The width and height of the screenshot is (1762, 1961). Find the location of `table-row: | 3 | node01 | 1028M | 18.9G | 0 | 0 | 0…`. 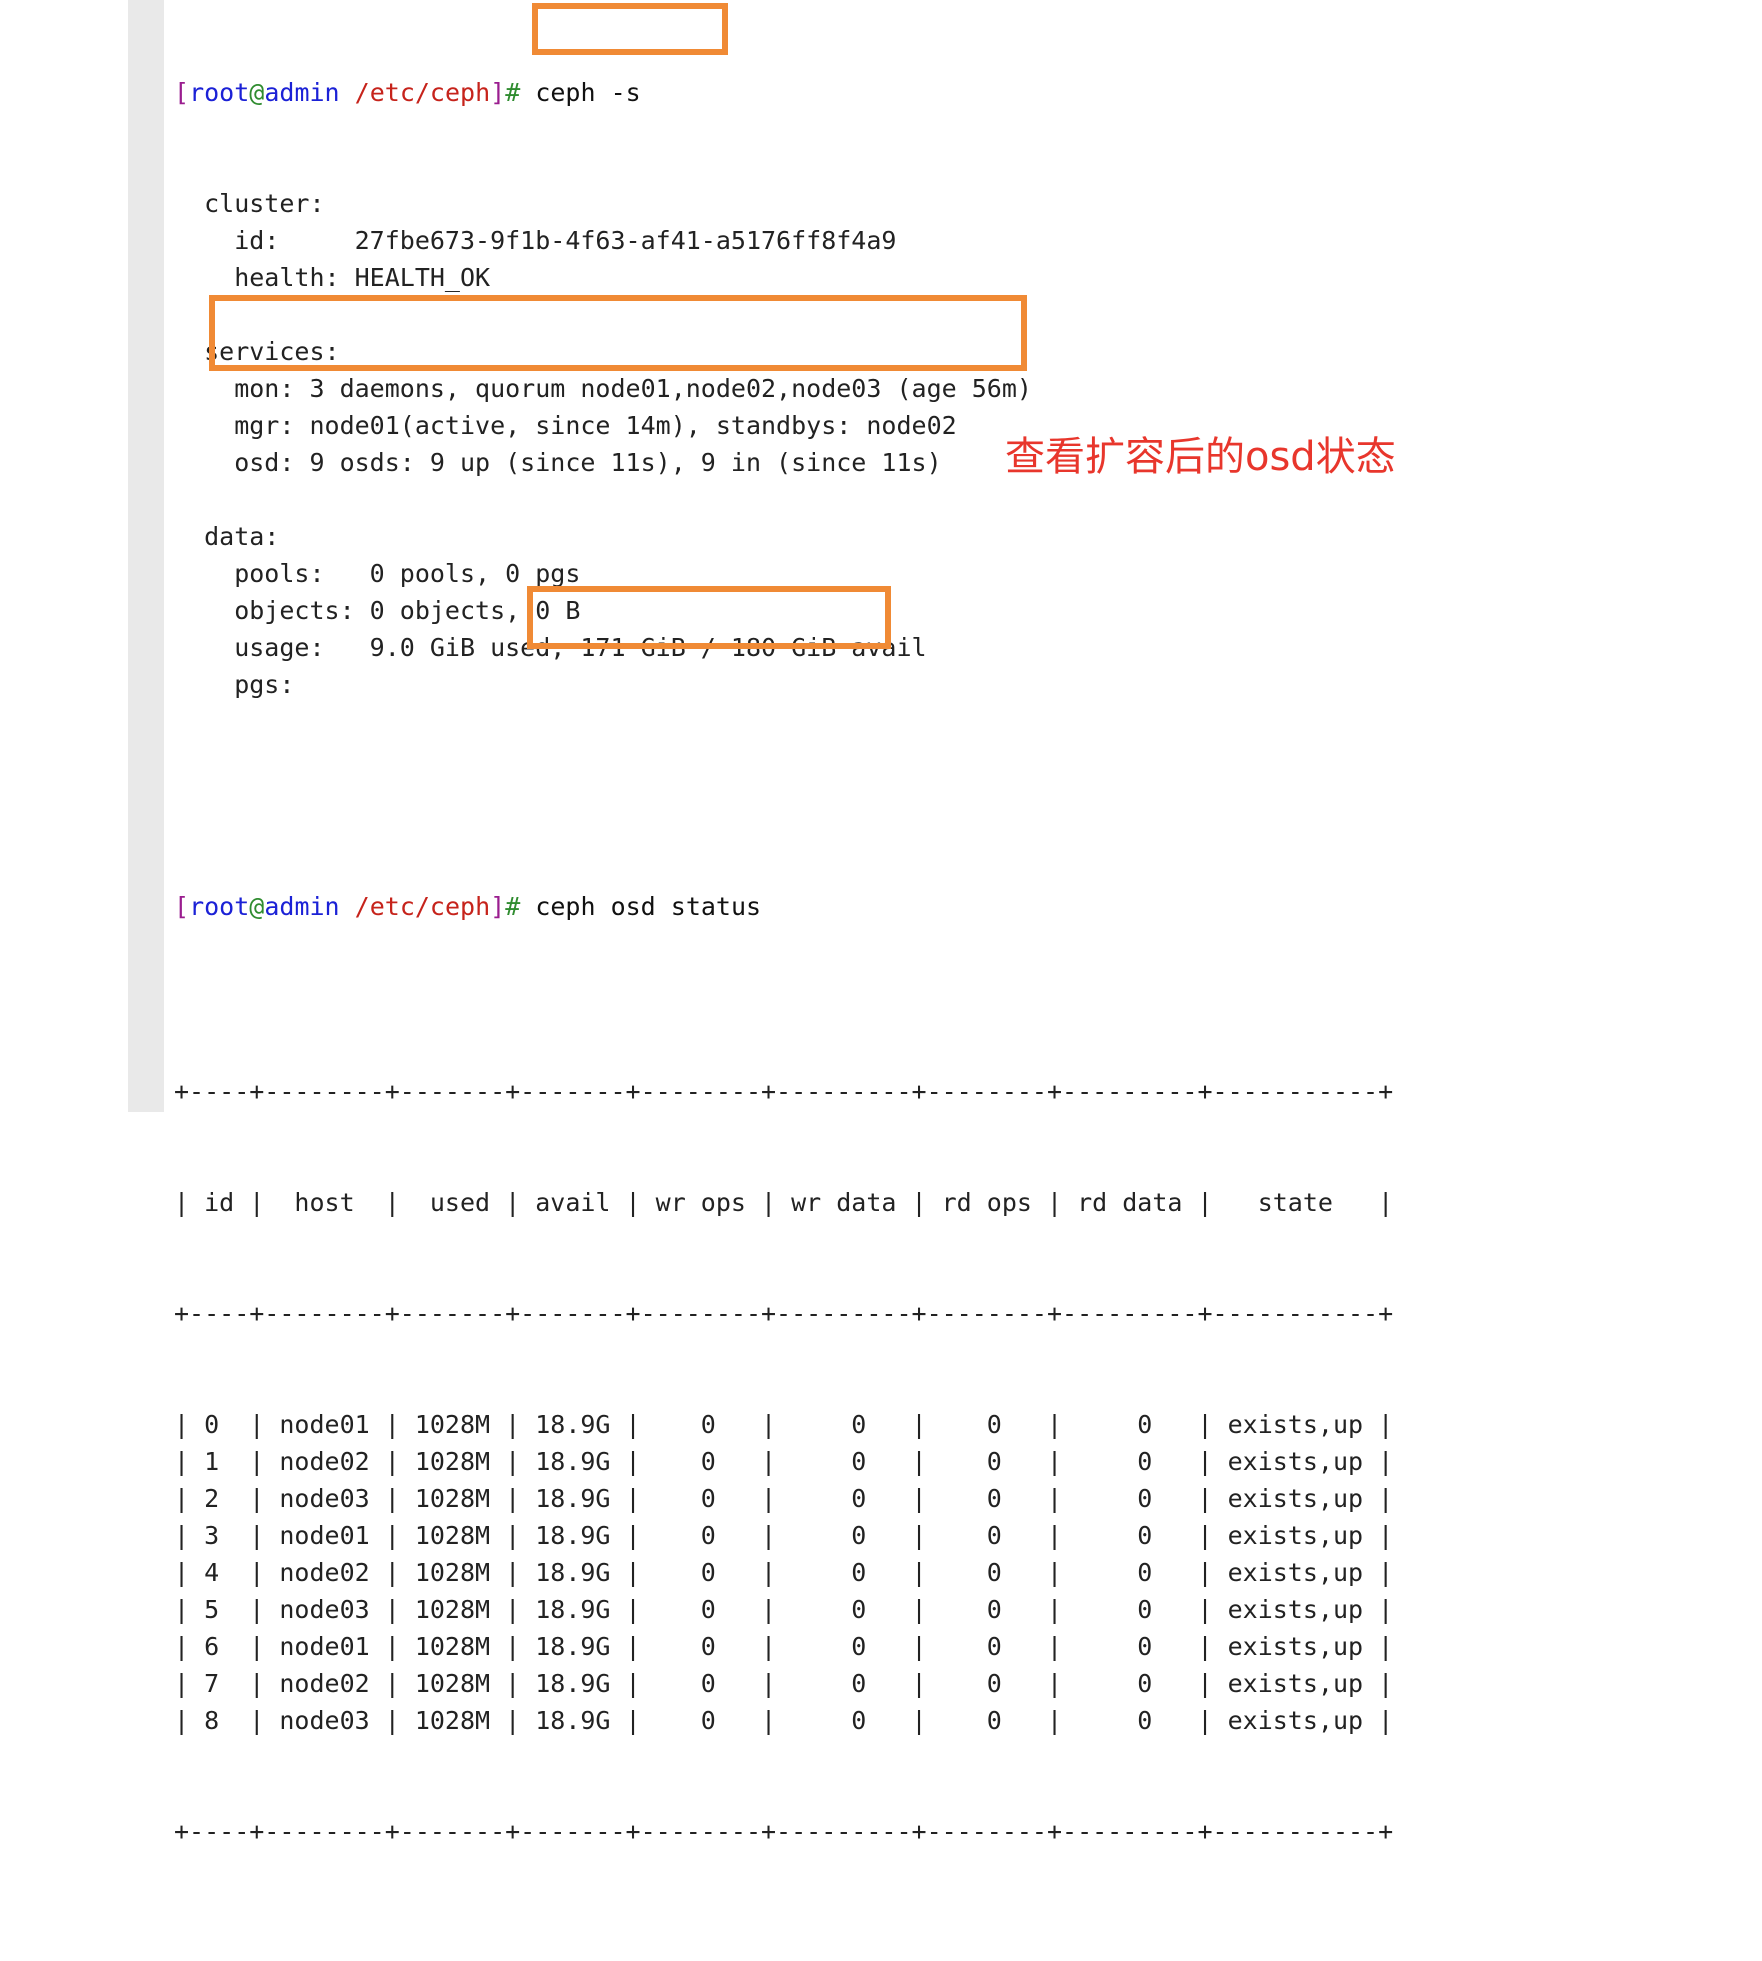

table-row: | 3 | node01 | 1028M | 18.9G | 0 | 0 | 0… is located at coordinates (784, 1535).